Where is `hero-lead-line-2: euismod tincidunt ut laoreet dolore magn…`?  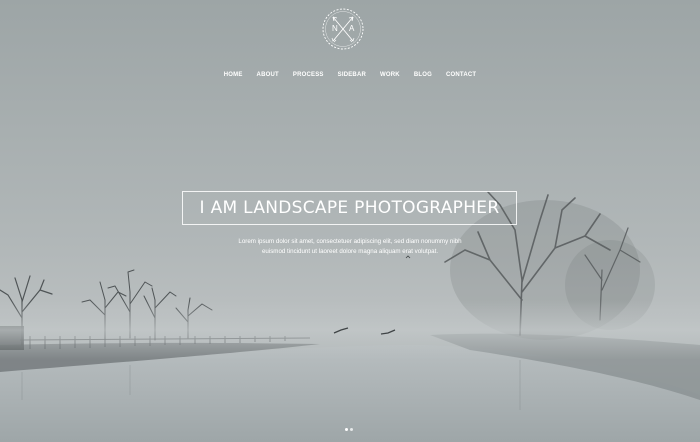 hero-lead-line-2: euismod tincidunt ut laoreet dolore magn… is located at coordinates (350, 251).